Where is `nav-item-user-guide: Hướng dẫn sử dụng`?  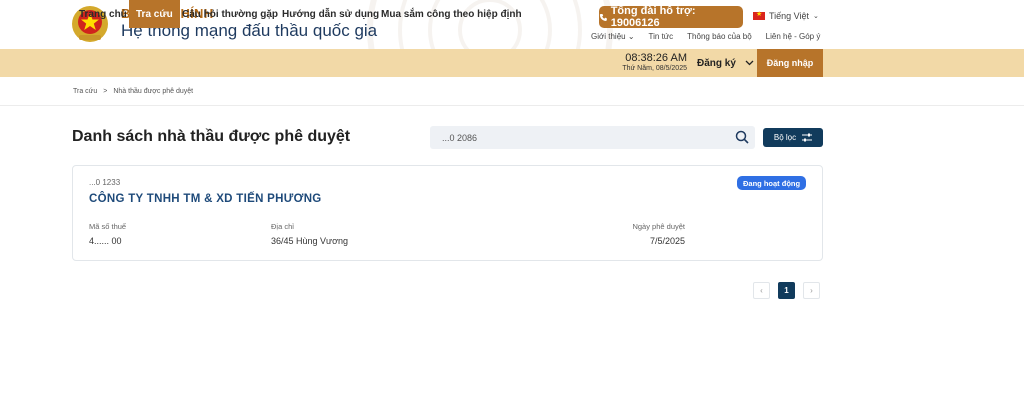 nav-item-user-guide: Hướng dẫn sử dụng is located at coordinates (330, 14).